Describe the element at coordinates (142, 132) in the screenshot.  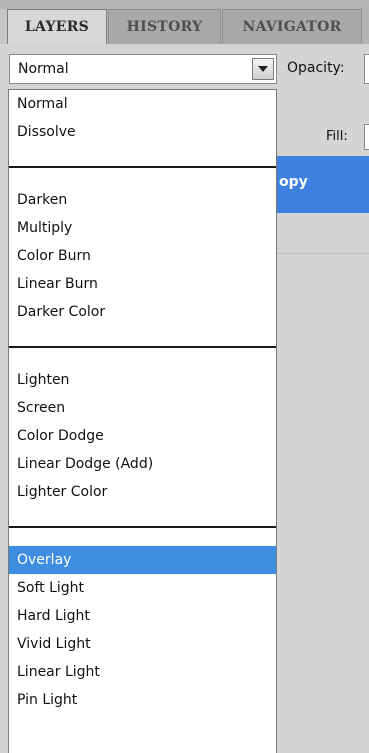
I see `menu-item-dissolve: Dissolve` at that location.